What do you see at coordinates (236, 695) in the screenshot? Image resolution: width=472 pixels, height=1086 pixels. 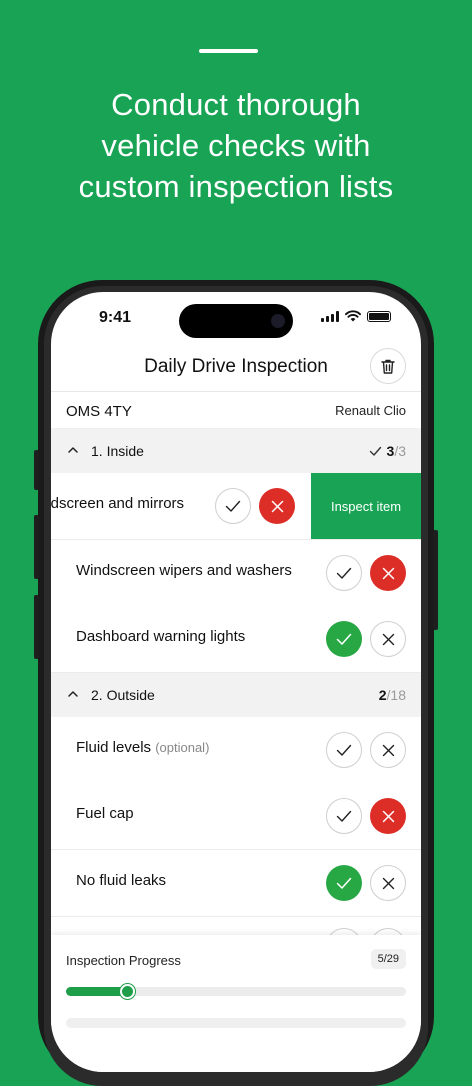 I see `section-header-outside: 2. Outside 2/18` at bounding box center [236, 695].